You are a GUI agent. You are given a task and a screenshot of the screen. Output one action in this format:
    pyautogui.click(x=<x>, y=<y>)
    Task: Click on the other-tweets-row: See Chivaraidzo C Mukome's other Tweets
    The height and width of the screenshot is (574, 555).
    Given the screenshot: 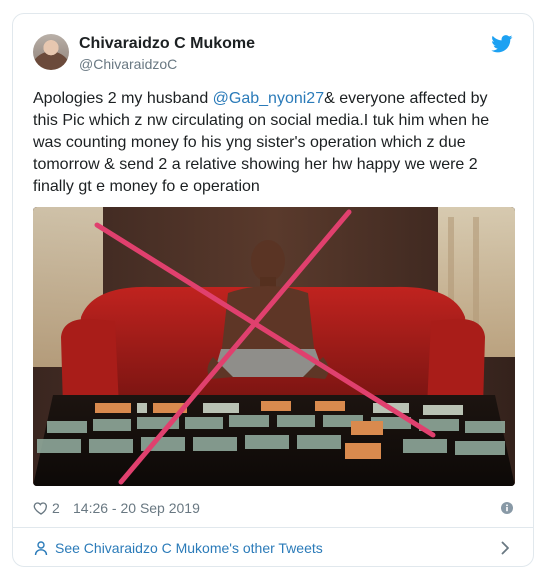 What is the action you would take?
    pyautogui.click(x=273, y=547)
    